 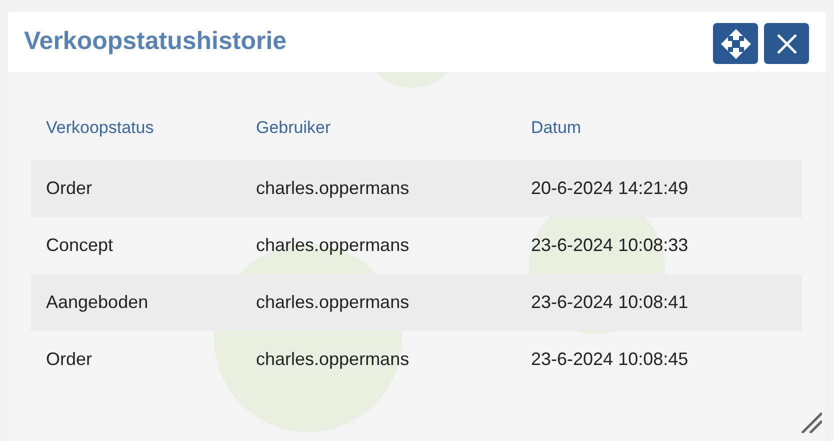 What do you see at coordinates (97, 302) in the screenshot?
I see `table-cell-text: Aangeboden` at bounding box center [97, 302].